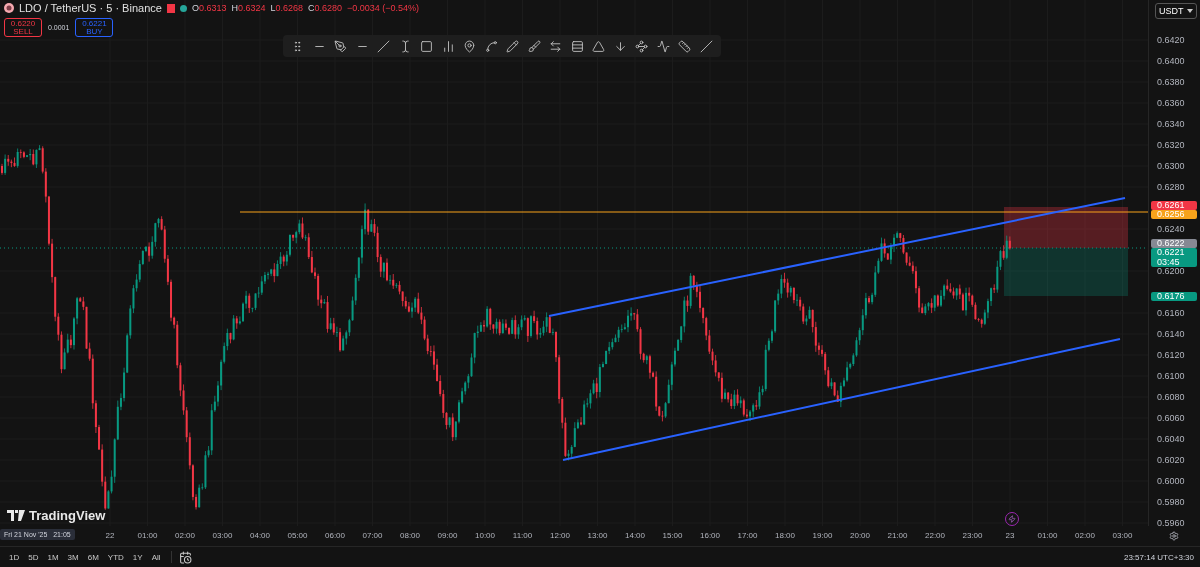 The width and height of the screenshot is (1200, 567). What do you see at coordinates (684, 46) in the screenshot?
I see `ruler-icon` at bounding box center [684, 46].